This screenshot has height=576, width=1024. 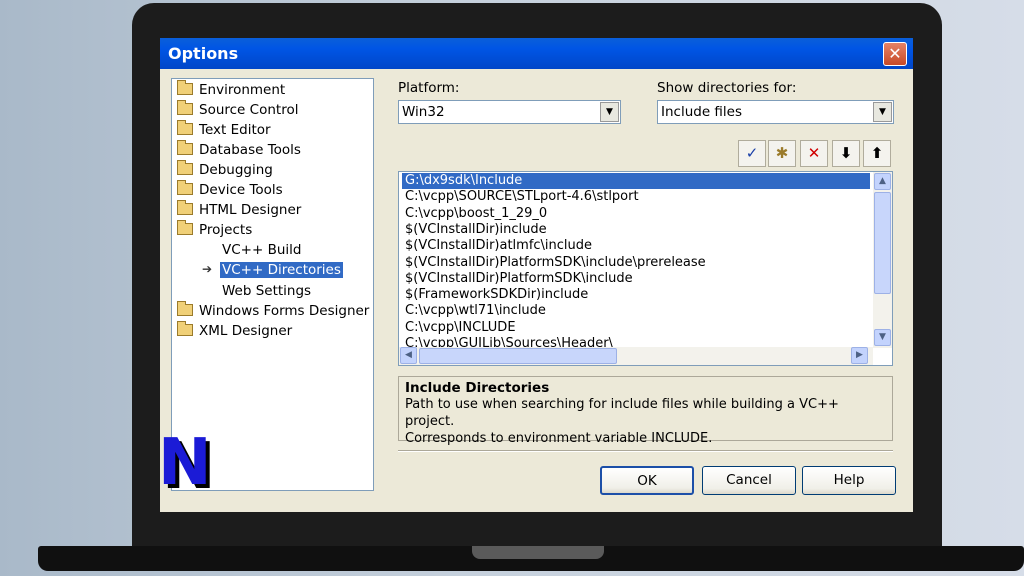 I want to click on tree-item: VC++ Build, so click(x=261, y=250).